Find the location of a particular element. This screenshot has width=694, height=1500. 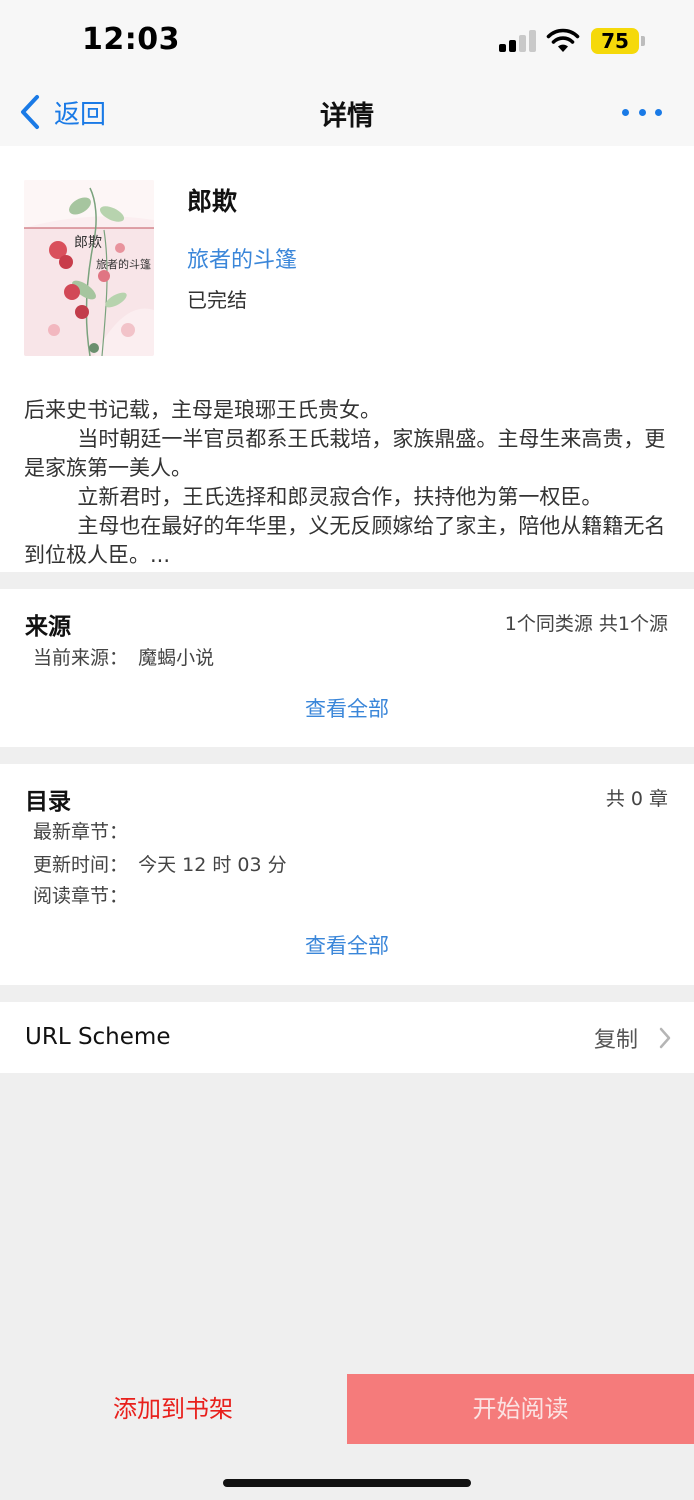

url-scheme-row: URL Scheme 复制 is located at coordinates (347, 1037).